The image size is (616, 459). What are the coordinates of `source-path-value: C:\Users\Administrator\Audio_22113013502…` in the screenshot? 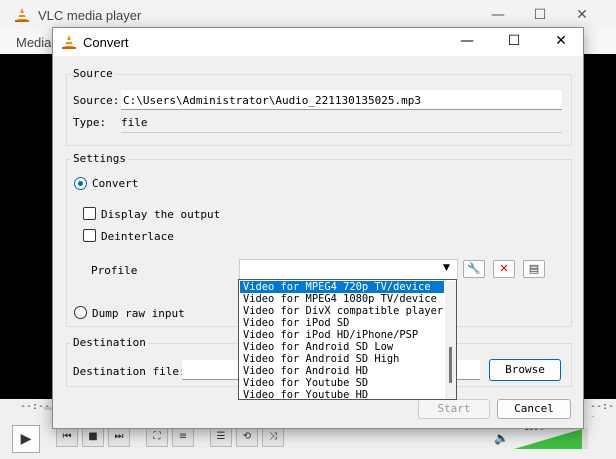 It's located at (272, 100).